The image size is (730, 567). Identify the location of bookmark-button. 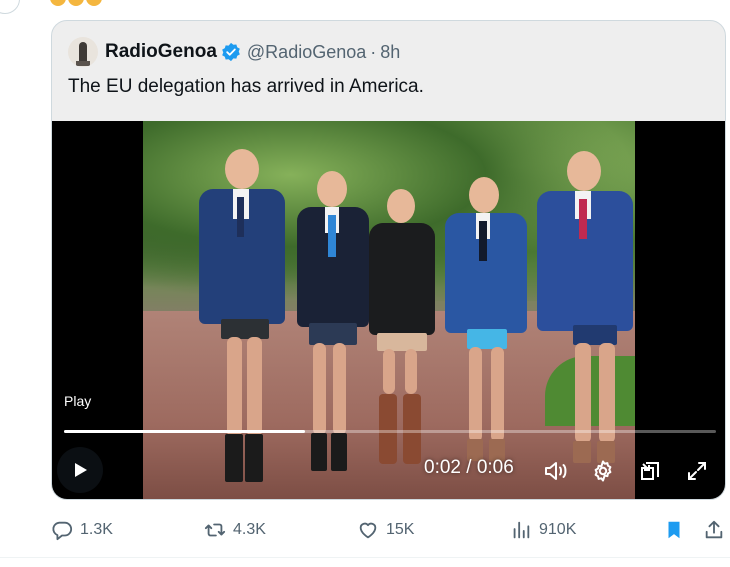
(674, 530).